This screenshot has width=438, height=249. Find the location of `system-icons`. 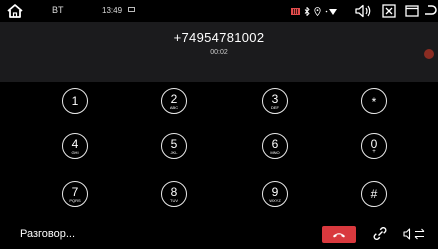

system-icons is located at coordinates (315, 11).